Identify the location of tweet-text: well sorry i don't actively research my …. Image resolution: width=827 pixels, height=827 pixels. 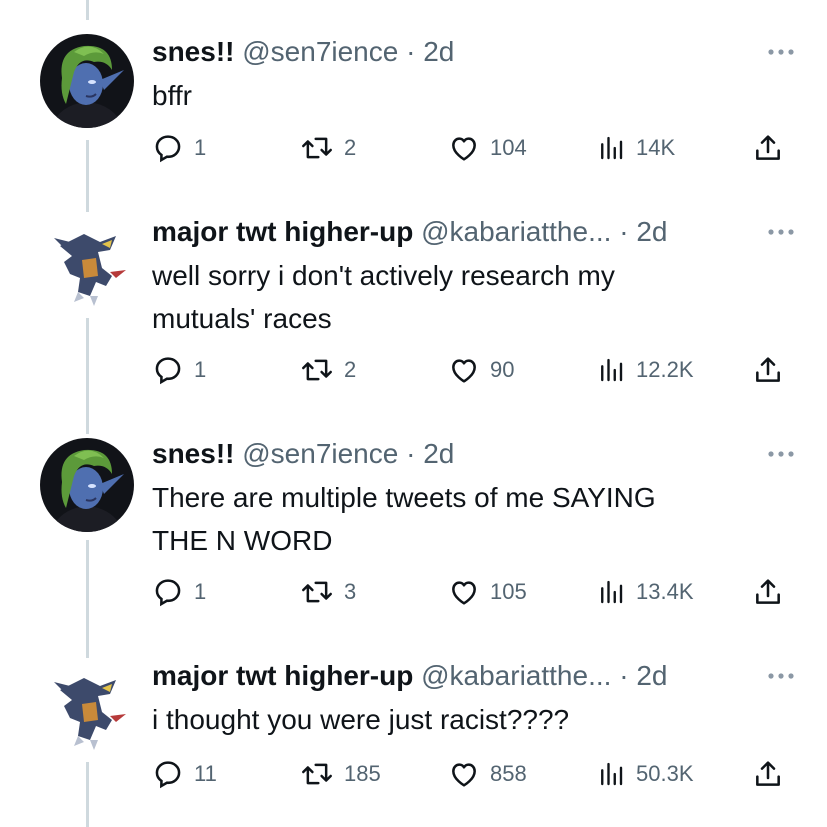
(462, 297).